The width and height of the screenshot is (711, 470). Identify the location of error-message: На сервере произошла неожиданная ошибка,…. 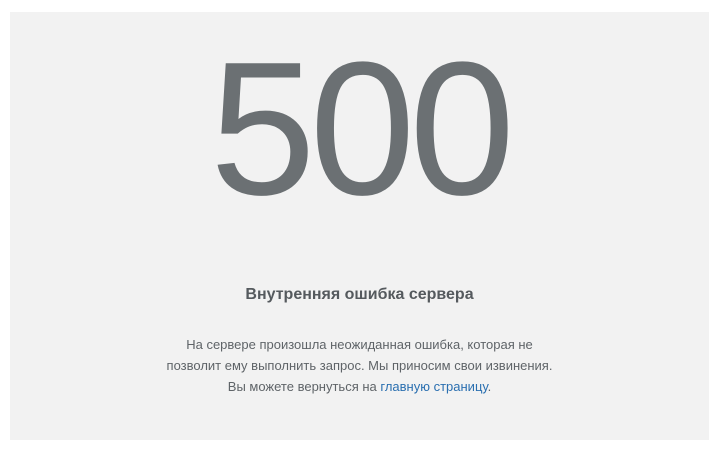
(359, 365).